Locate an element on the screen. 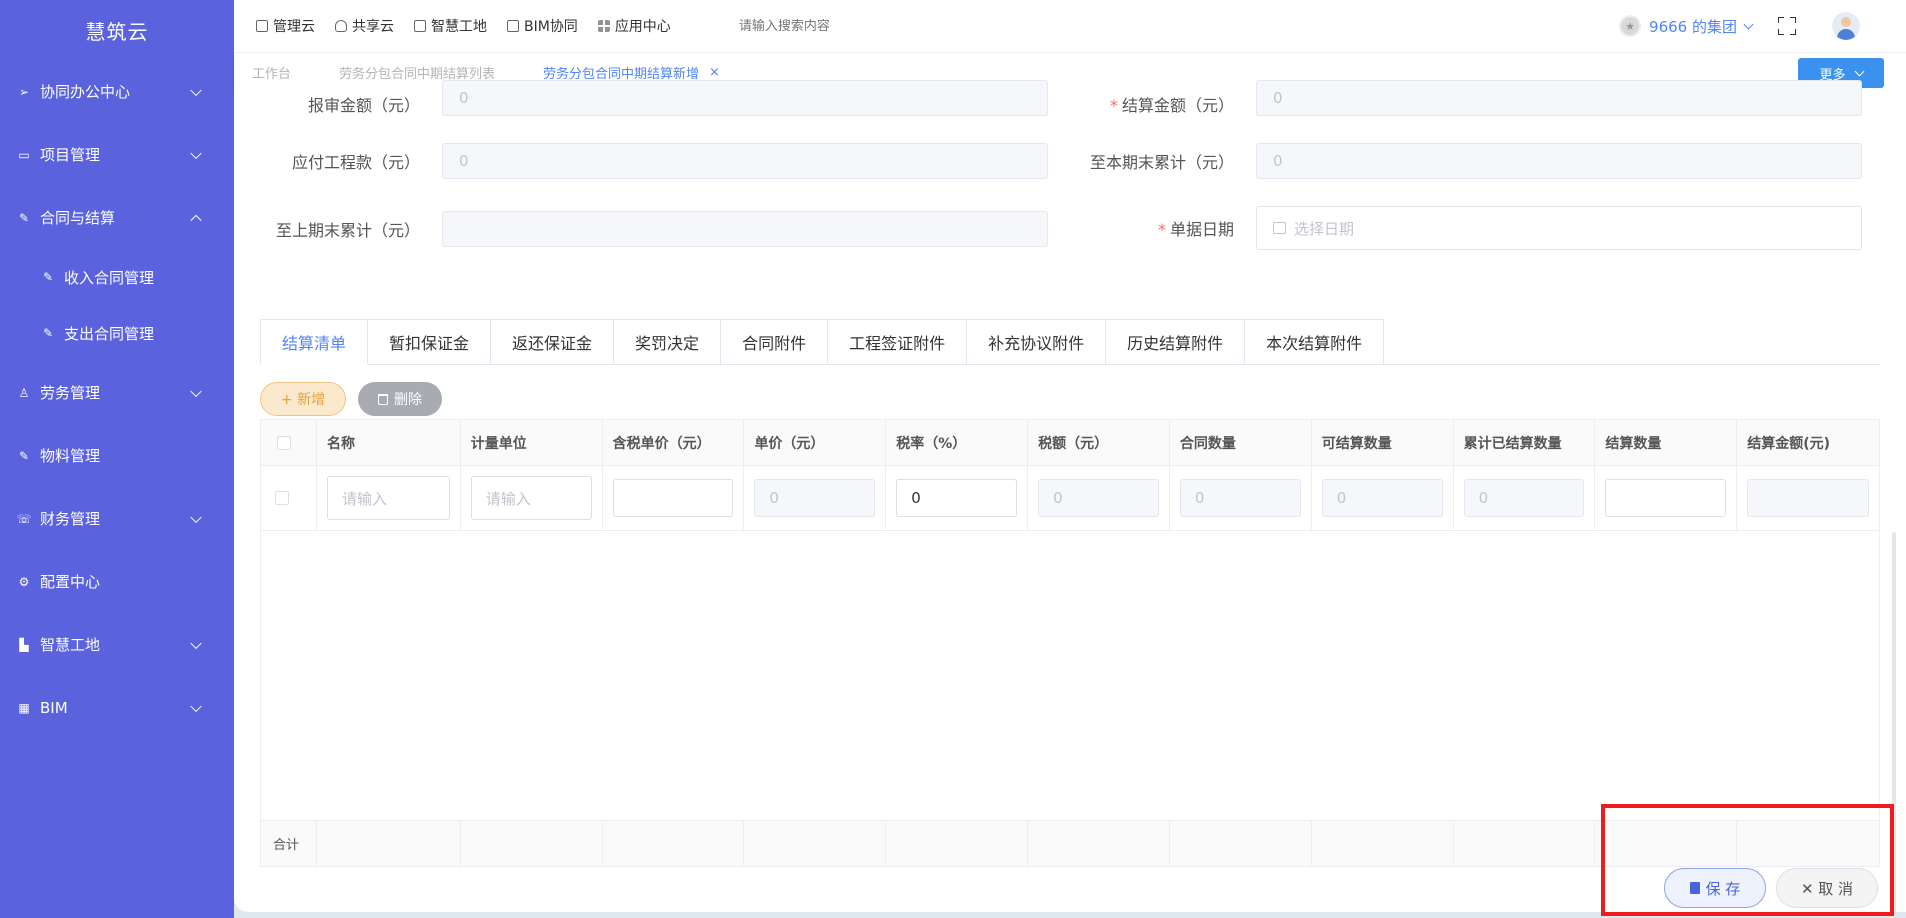  sidebar-item-label: 配置中心 is located at coordinates (70, 582).